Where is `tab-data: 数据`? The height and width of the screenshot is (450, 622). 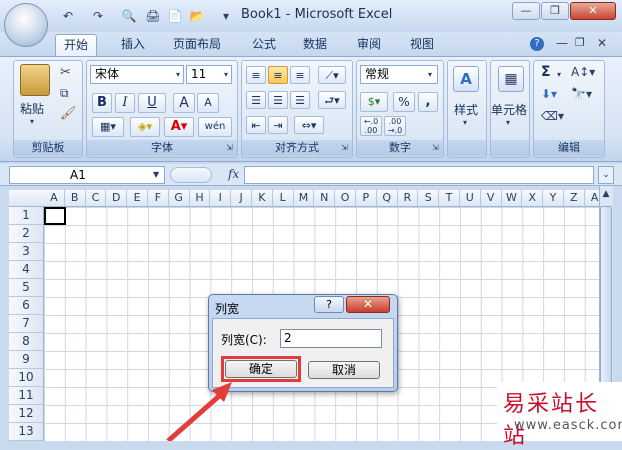 tab-data: 数据 is located at coordinates (315, 45).